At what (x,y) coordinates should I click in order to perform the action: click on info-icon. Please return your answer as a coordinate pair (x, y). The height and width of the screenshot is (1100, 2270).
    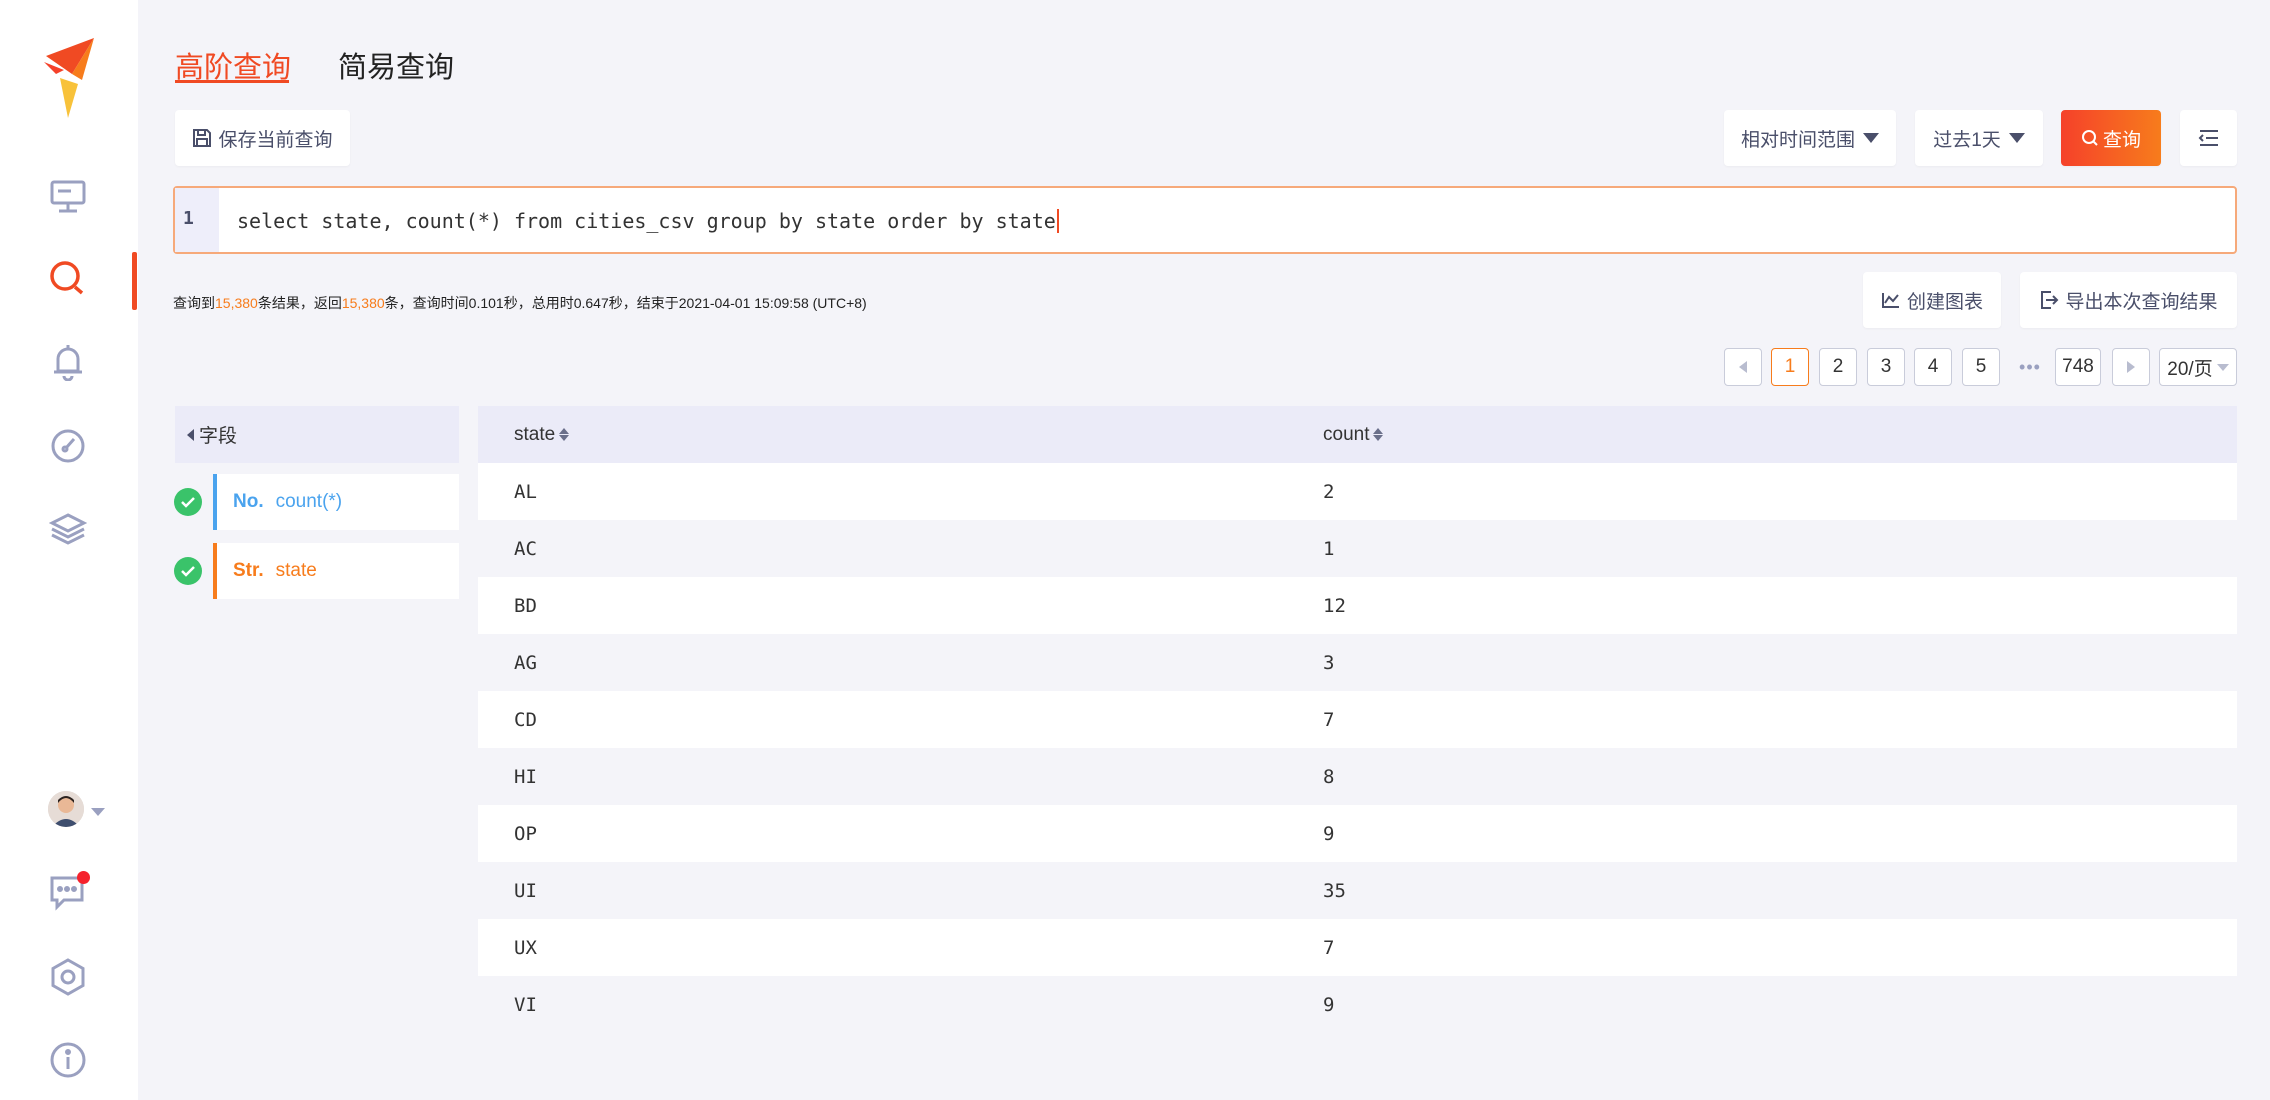
    Looking at the image, I should click on (68, 1060).